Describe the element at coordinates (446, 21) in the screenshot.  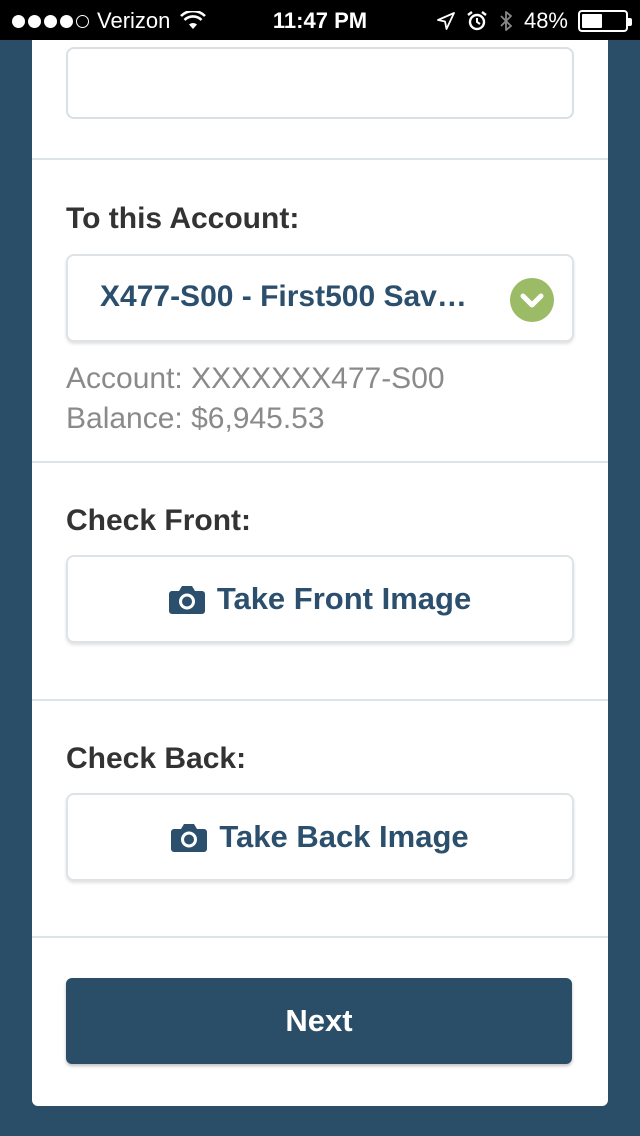
I see `location-arrow-icon` at that location.